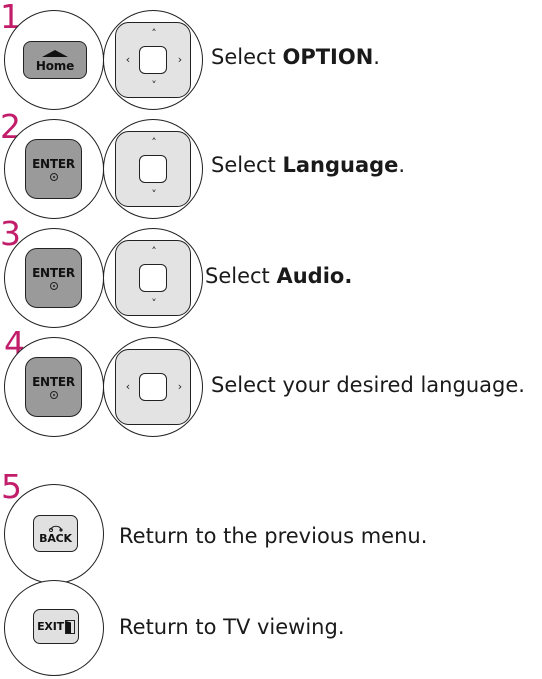  What do you see at coordinates (50, 626) in the screenshot?
I see `exit-label: EXIT` at bounding box center [50, 626].